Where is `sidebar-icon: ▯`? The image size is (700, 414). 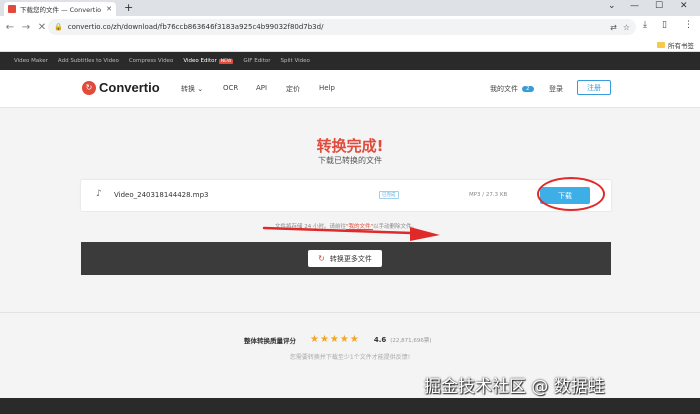 sidebar-icon: ▯ is located at coordinates (664, 25).